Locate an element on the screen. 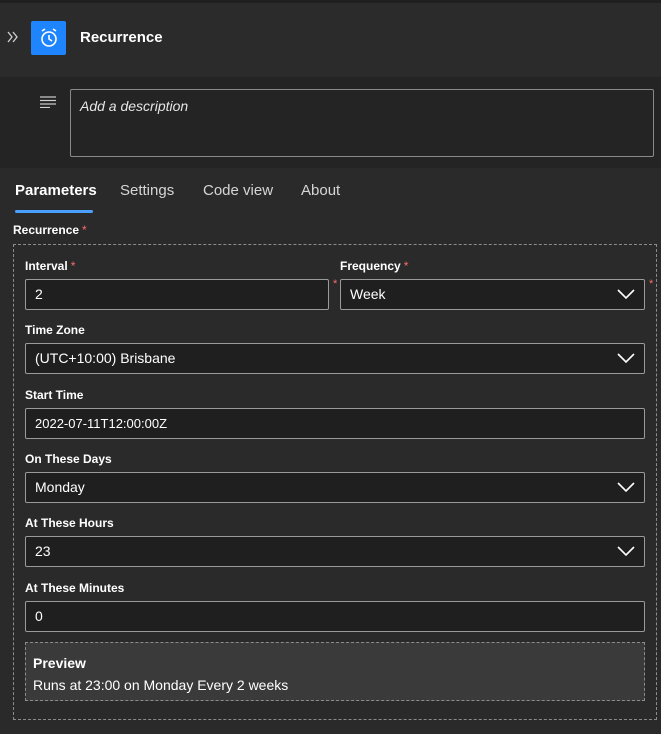 This screenshot has width=661, height=734. interval-label: Interval * is located at coordinates (50, 266).